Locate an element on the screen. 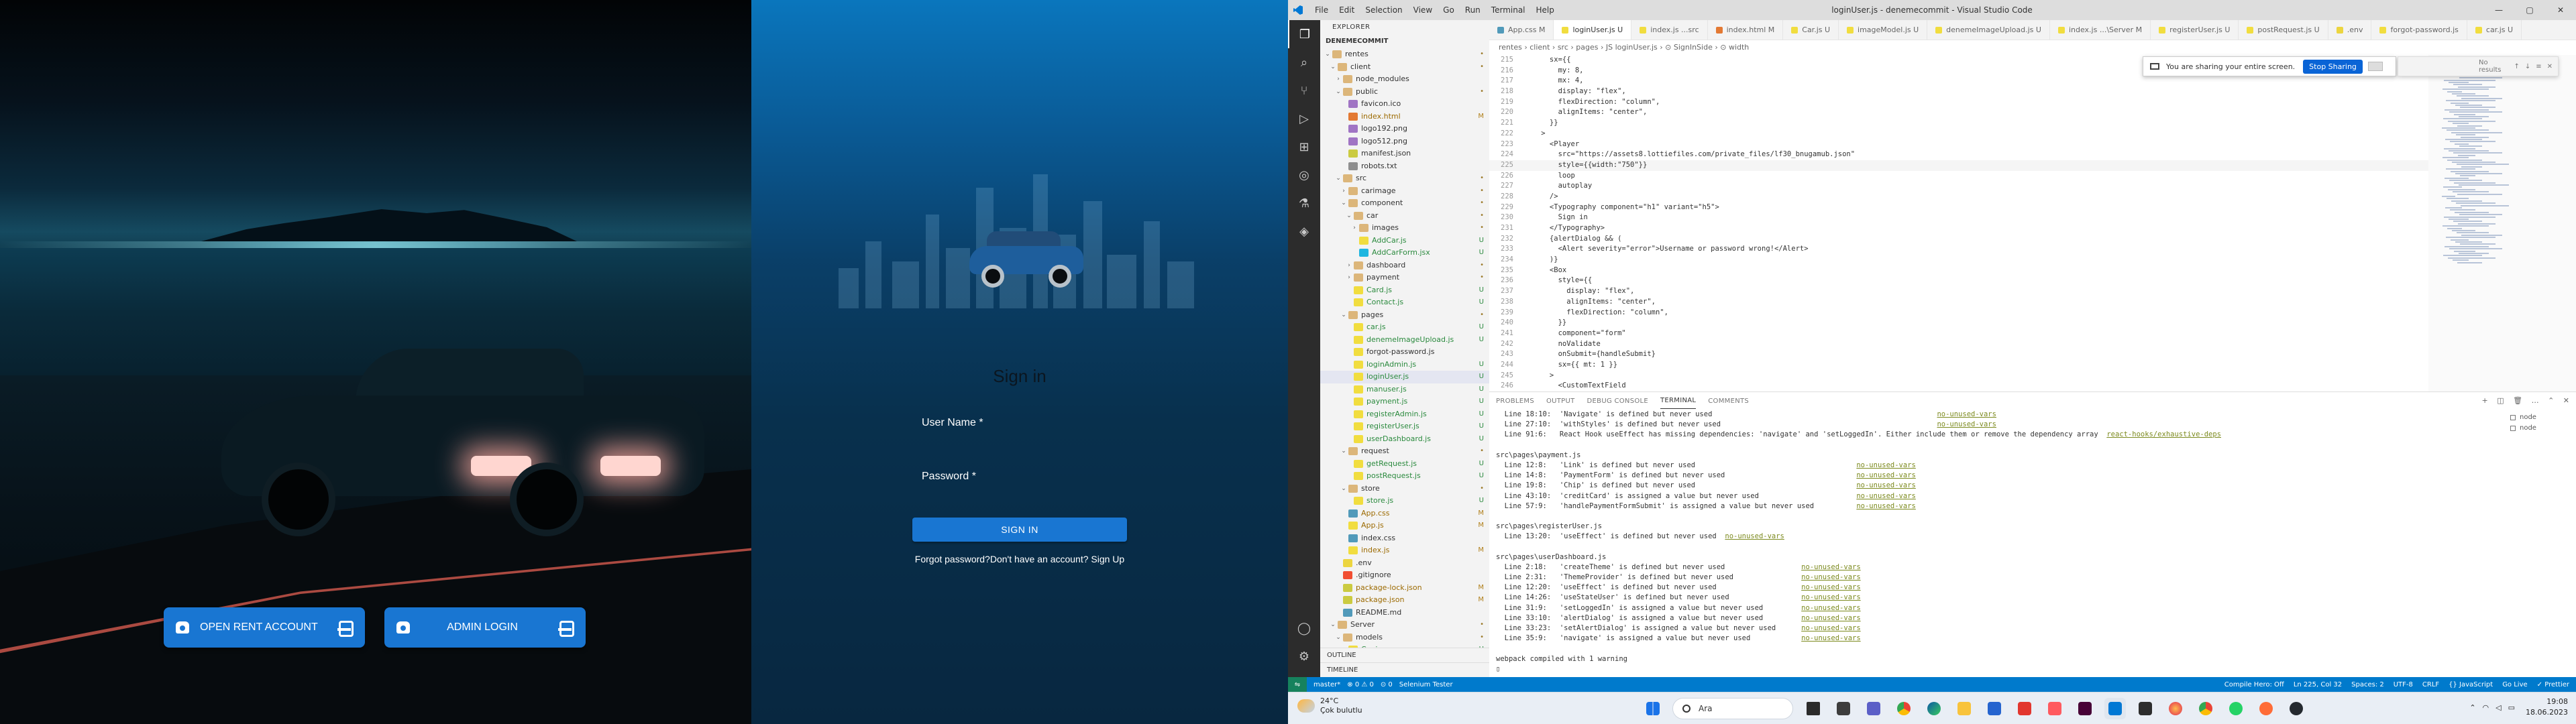 The image size is (2576, 724). close-panel-icon: ✕ is located at coordinates (2566, 400).